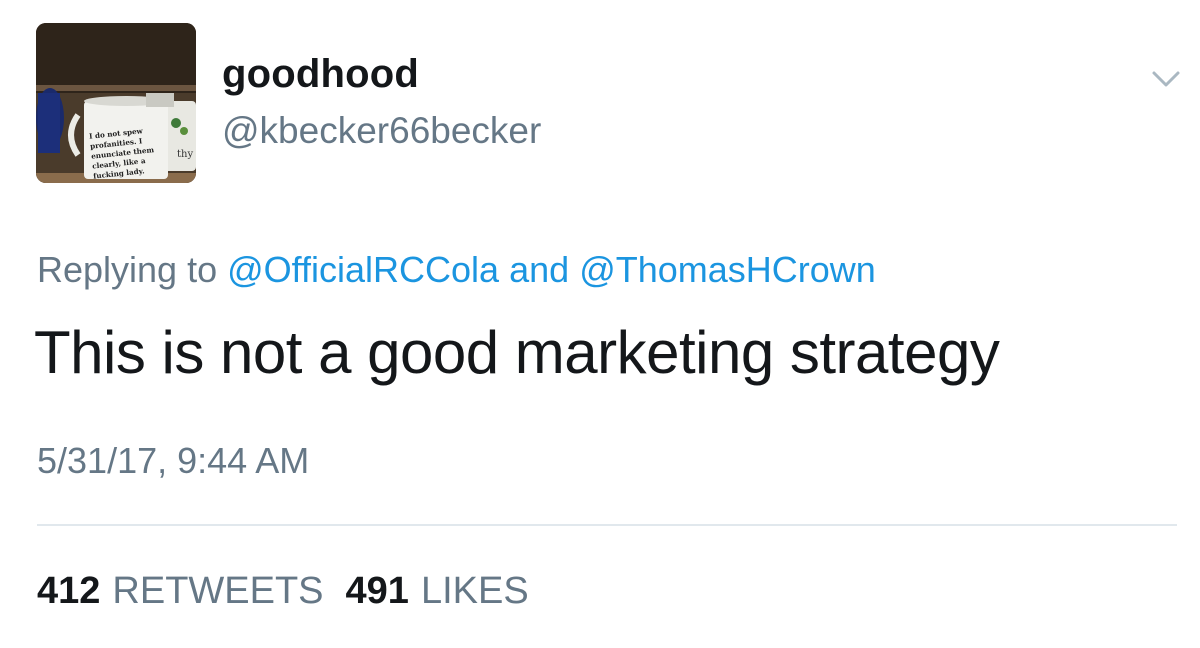 This screenshot has width=1200, height=648. What do you see at coordinates (185, 154) in the screenshot?
I see `avatar-side-text: thy` at bounding box center [185, 154].